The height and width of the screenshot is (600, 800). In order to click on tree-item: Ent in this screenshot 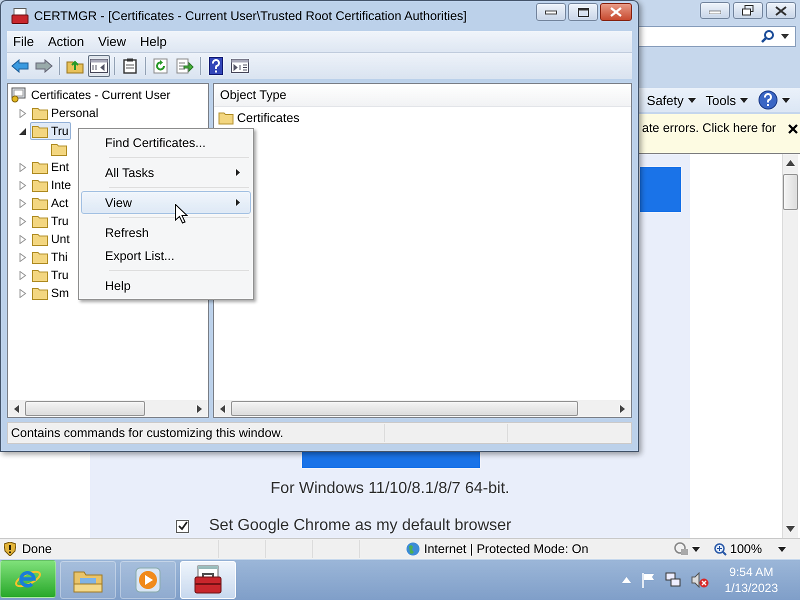, I will do `click(51, 167)`.